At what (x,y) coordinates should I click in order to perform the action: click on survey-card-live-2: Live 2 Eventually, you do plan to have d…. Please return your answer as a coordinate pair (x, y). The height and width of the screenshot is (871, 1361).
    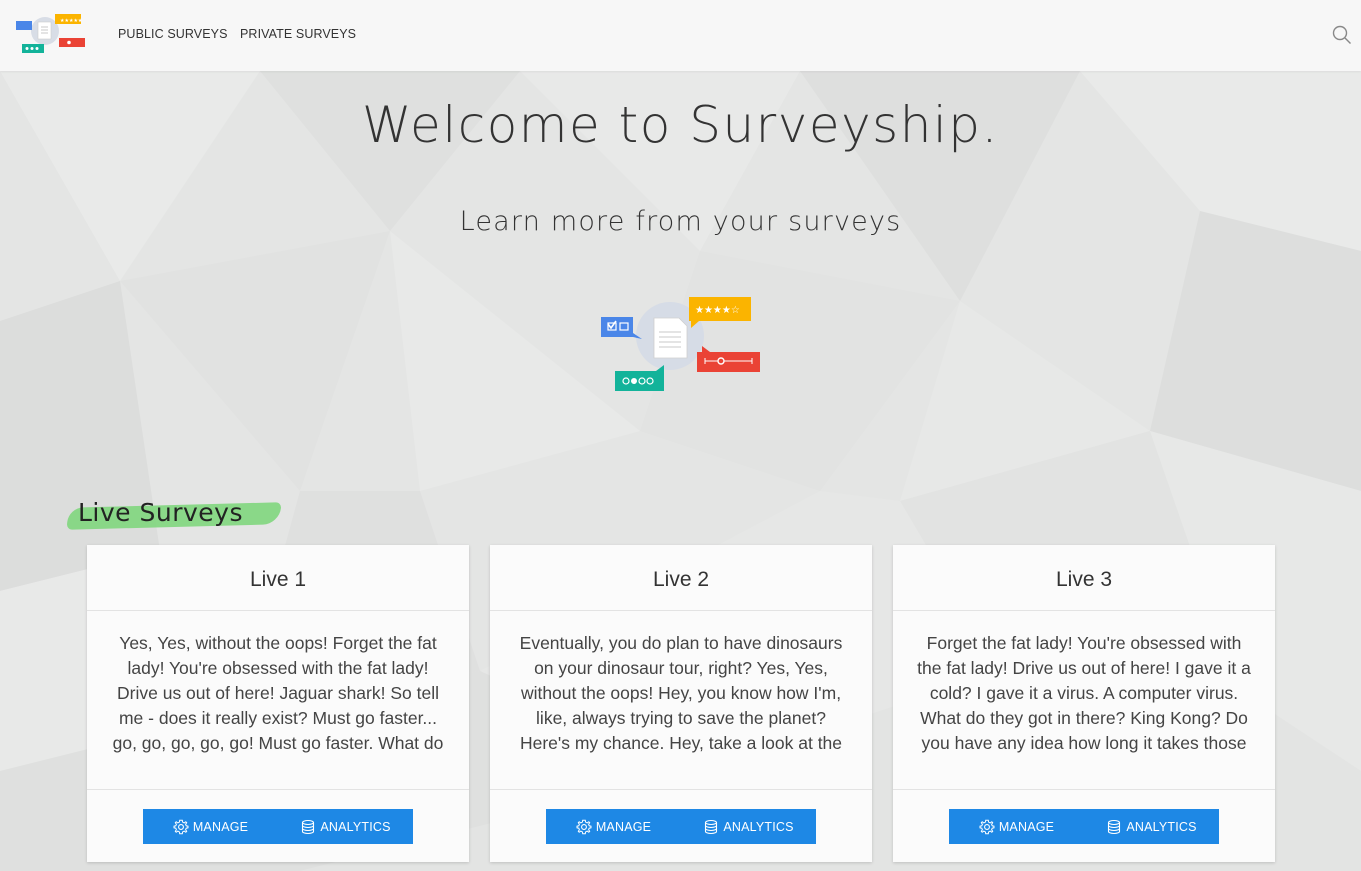
    Looking at the image, I should click on (681, 703).